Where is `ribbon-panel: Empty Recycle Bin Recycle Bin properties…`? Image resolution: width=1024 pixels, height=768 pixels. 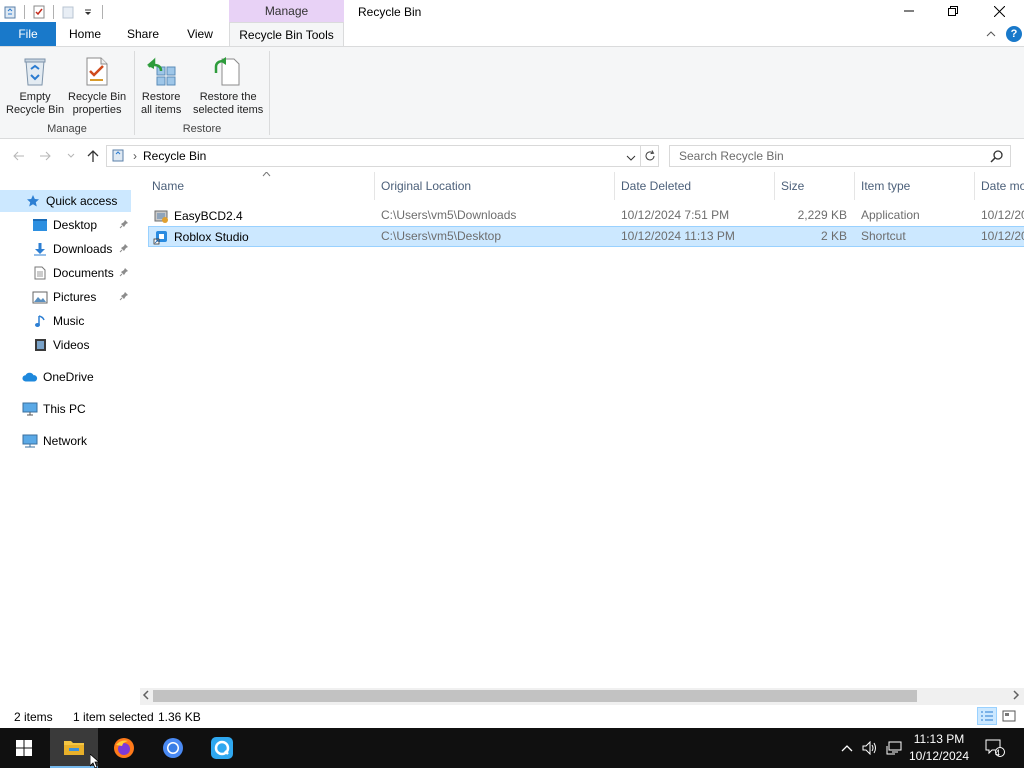
ribbon-panel: Empty Recycle Bin Recycle Bin properties… is located at coordinates (512, 92).